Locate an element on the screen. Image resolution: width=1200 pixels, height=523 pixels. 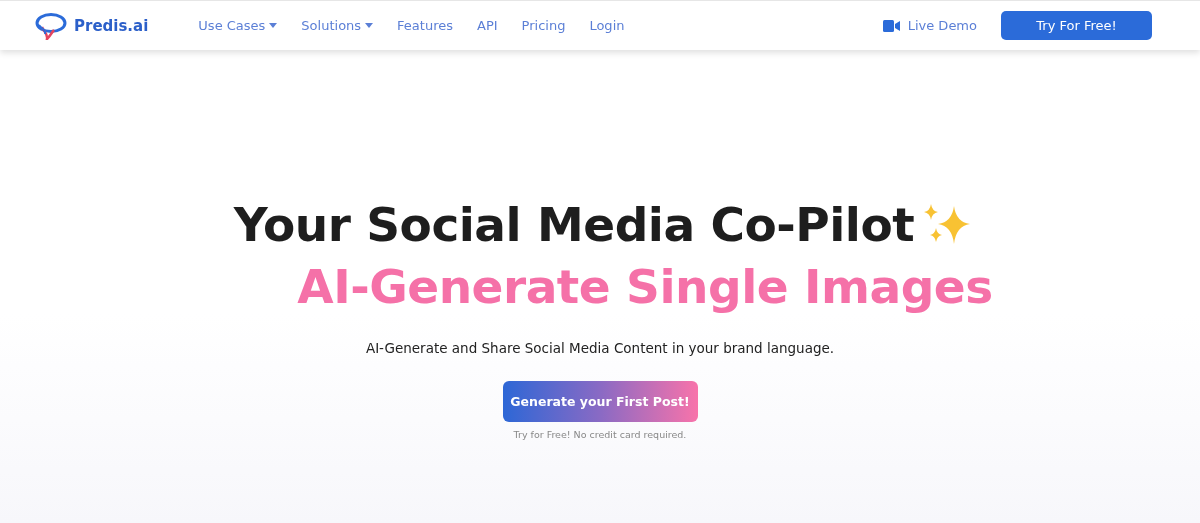
live-demo-link: Live Demo is located at coordinates (929, 25).